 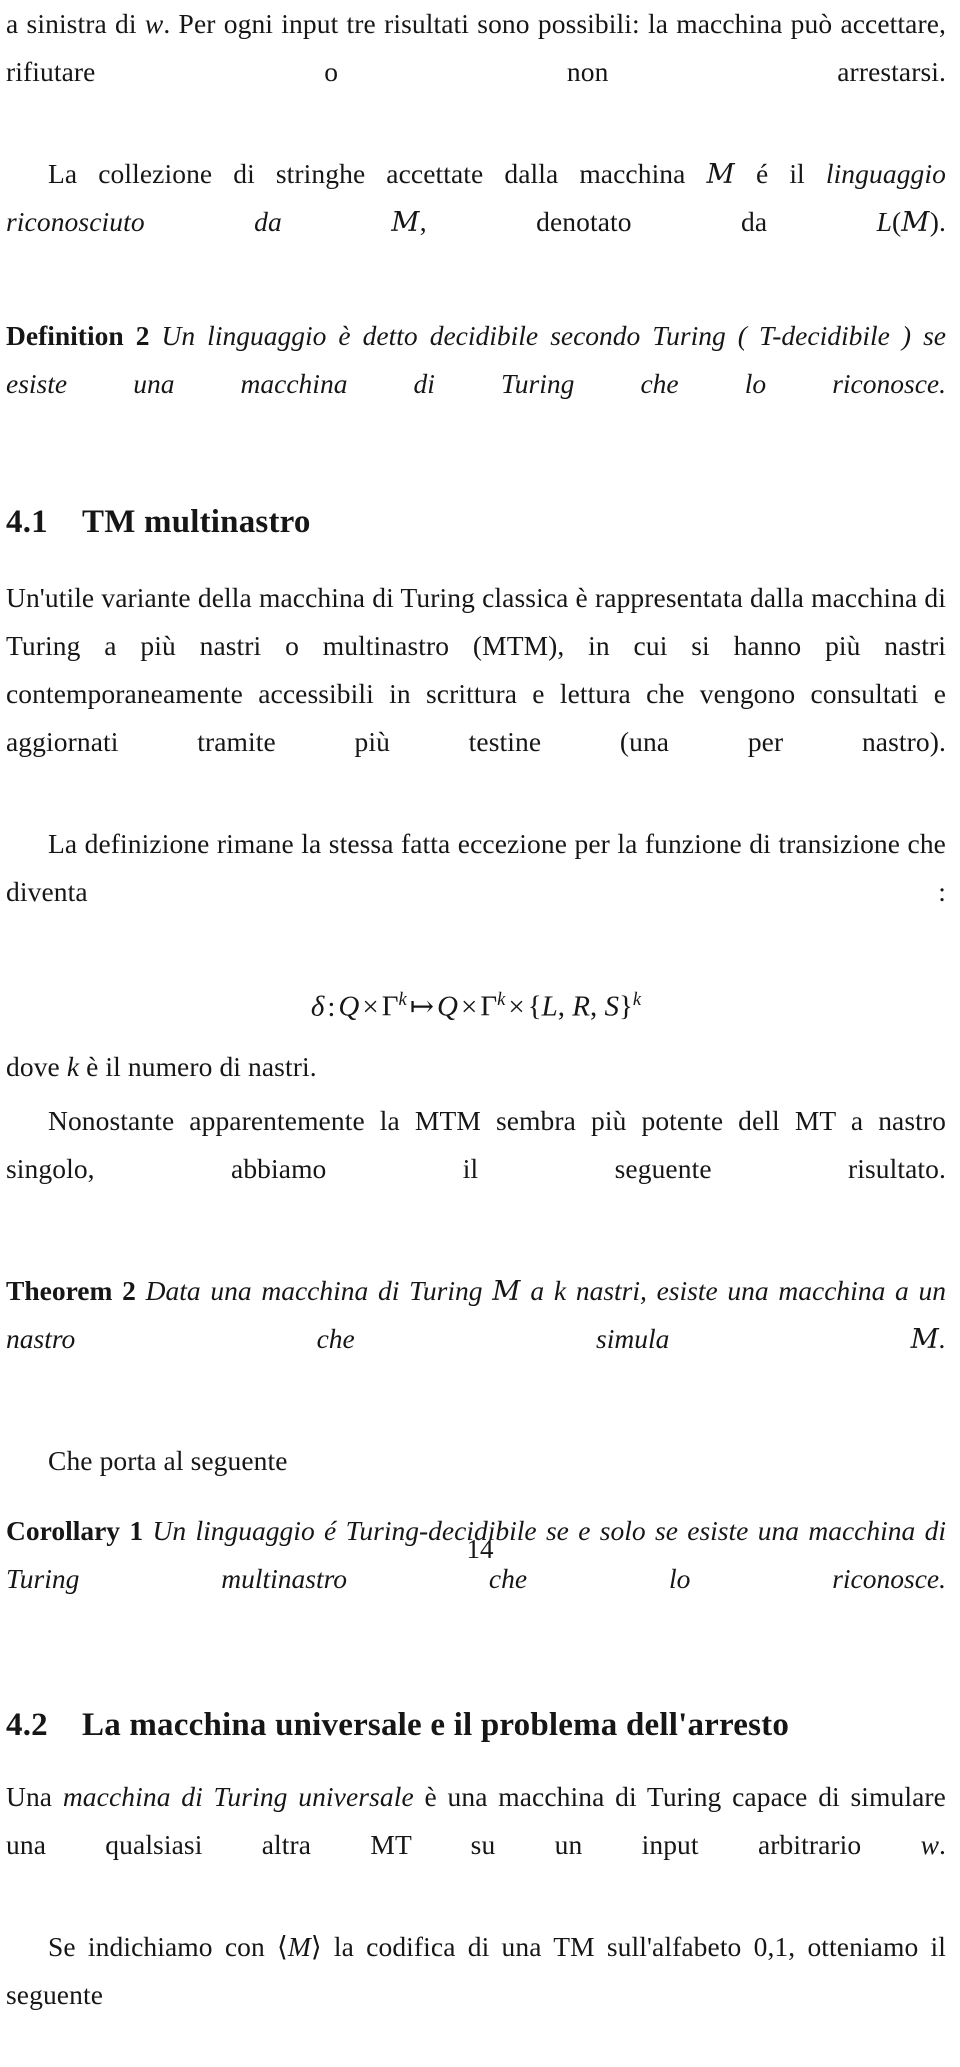 What do you see at coordinates (331, 1006) in the screenshot?
I see `math-colon: :` at bounding box center [331, 1006].